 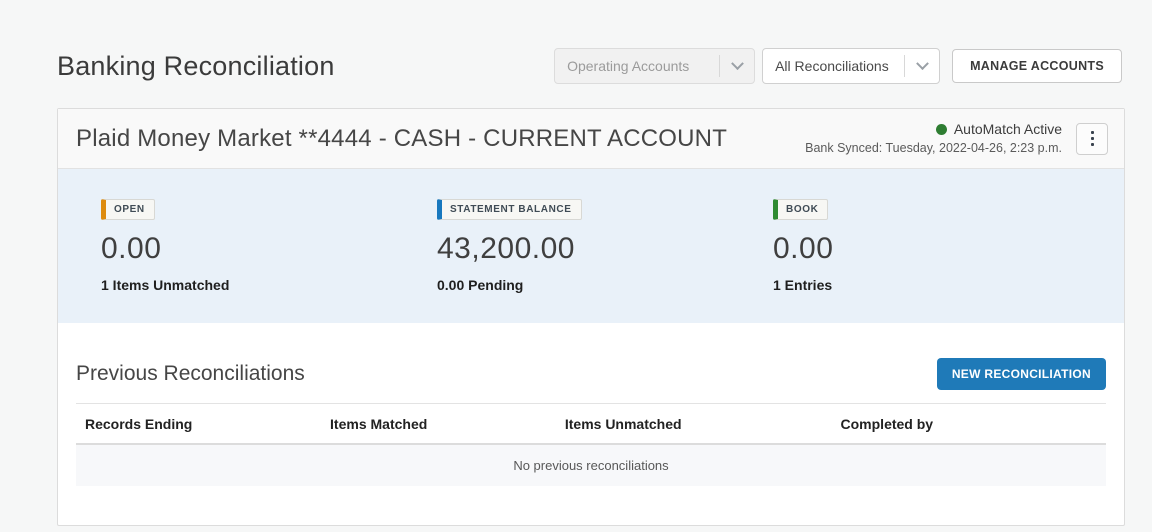 What do you see at coordinates (1037, 66) in the screenshot?
I see `manage-accounts-button: MANAGE ACCOUNTS` at bounding box center [1037, 66].